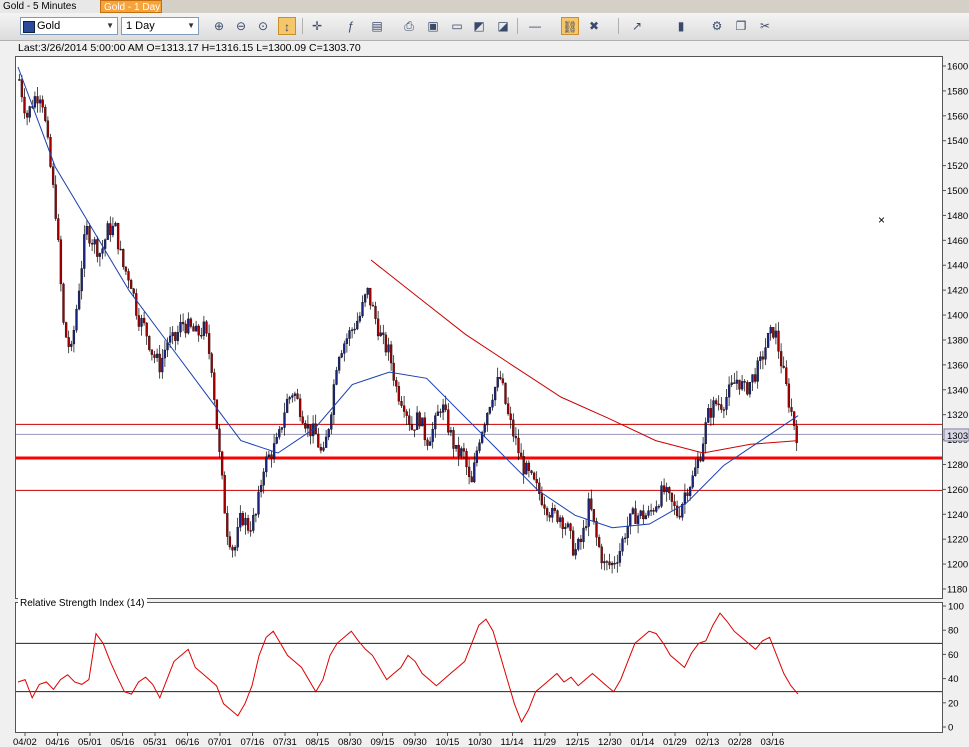  I want to click on link-icon: ⛓, so click(570, 26).